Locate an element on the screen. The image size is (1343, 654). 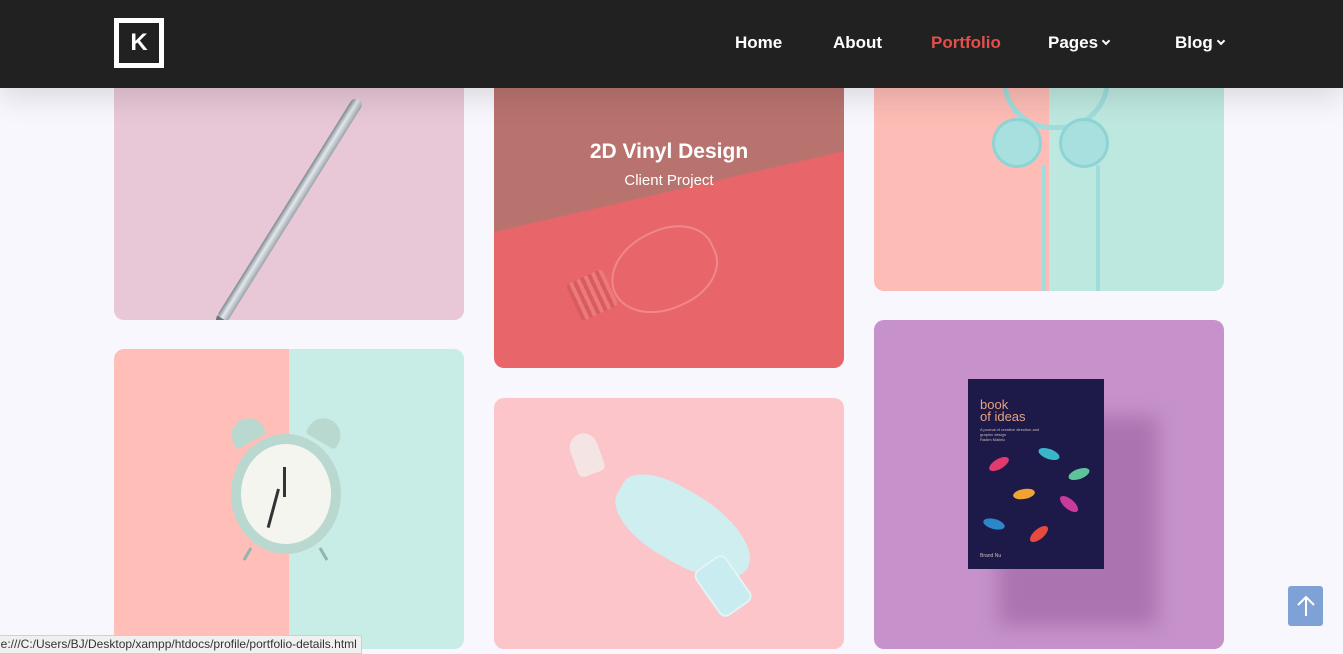
nav-portfolio: Portfolio is located at coordinates (966, 43).